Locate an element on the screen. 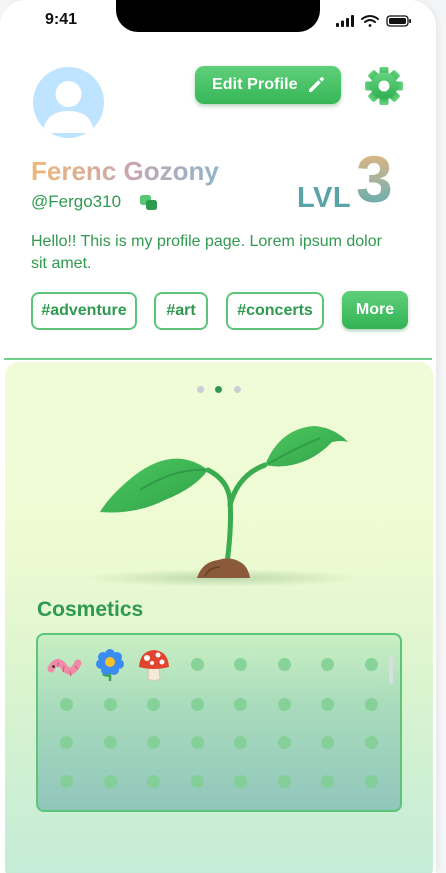 The width and height of the screenshot is (446, 873). cosmetics-title: Cosmetics is located at coordinates (90, 609).